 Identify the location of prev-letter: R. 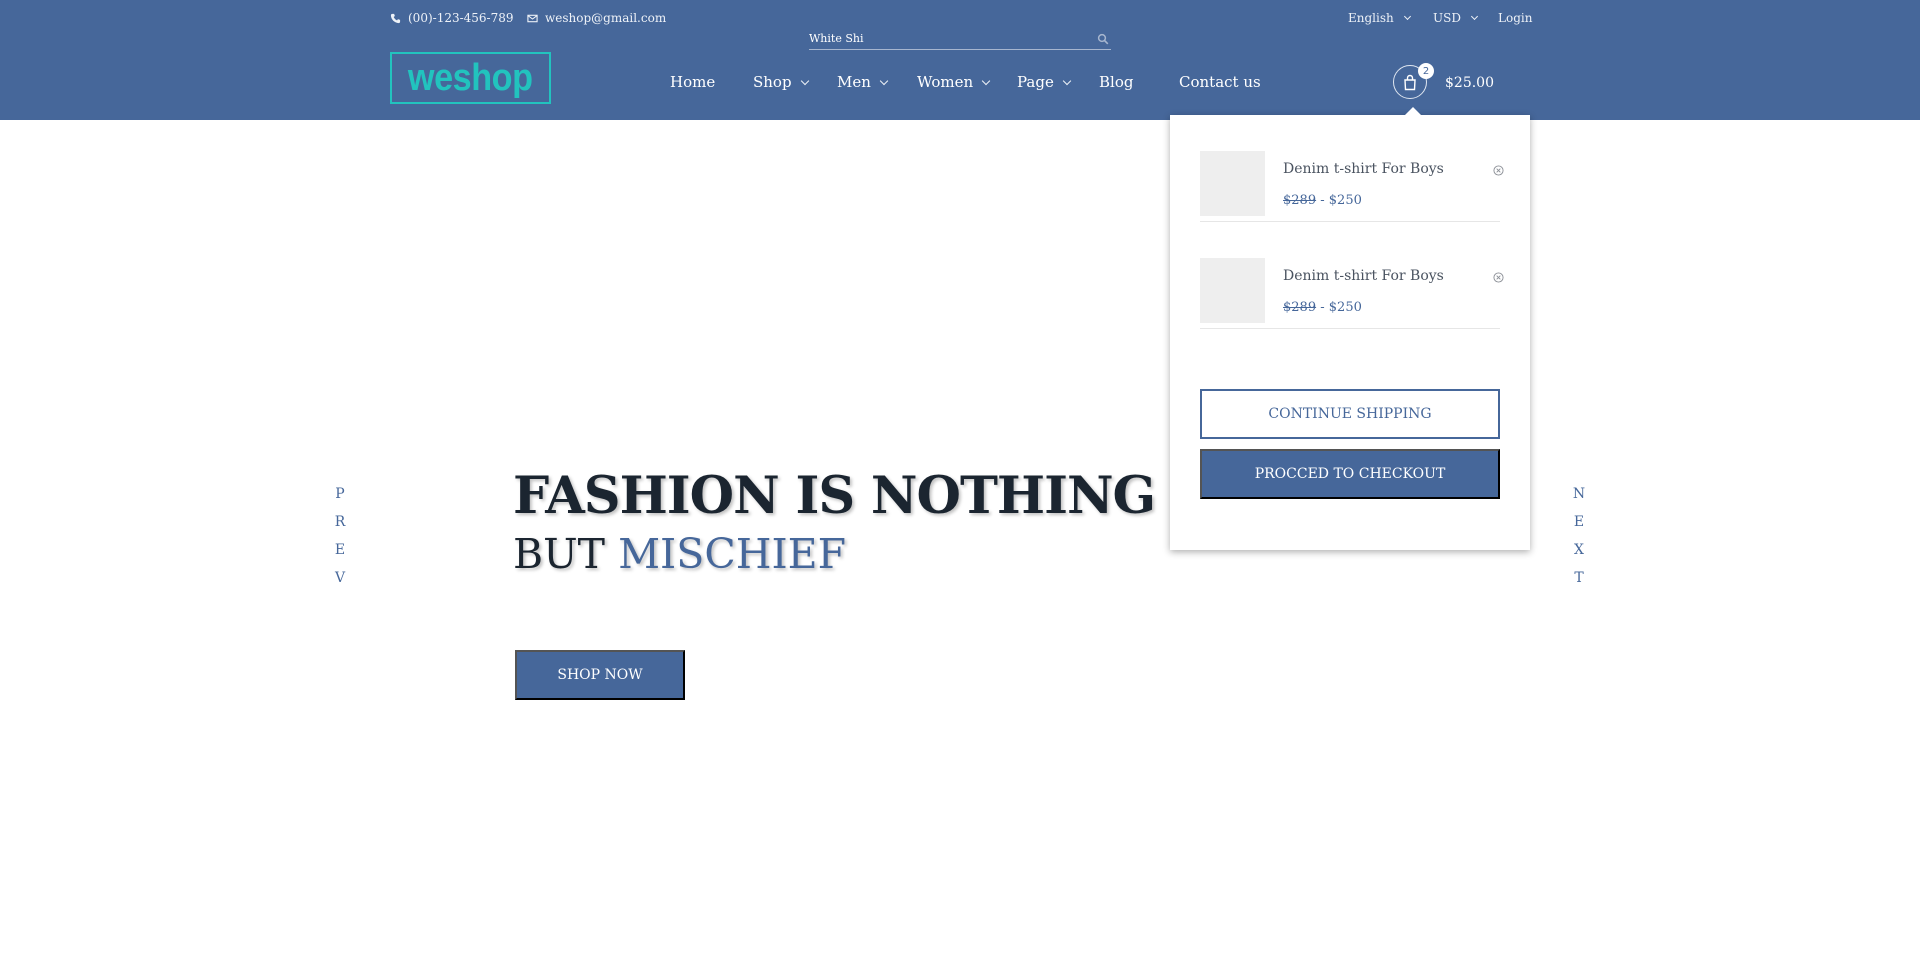
(340, 522).